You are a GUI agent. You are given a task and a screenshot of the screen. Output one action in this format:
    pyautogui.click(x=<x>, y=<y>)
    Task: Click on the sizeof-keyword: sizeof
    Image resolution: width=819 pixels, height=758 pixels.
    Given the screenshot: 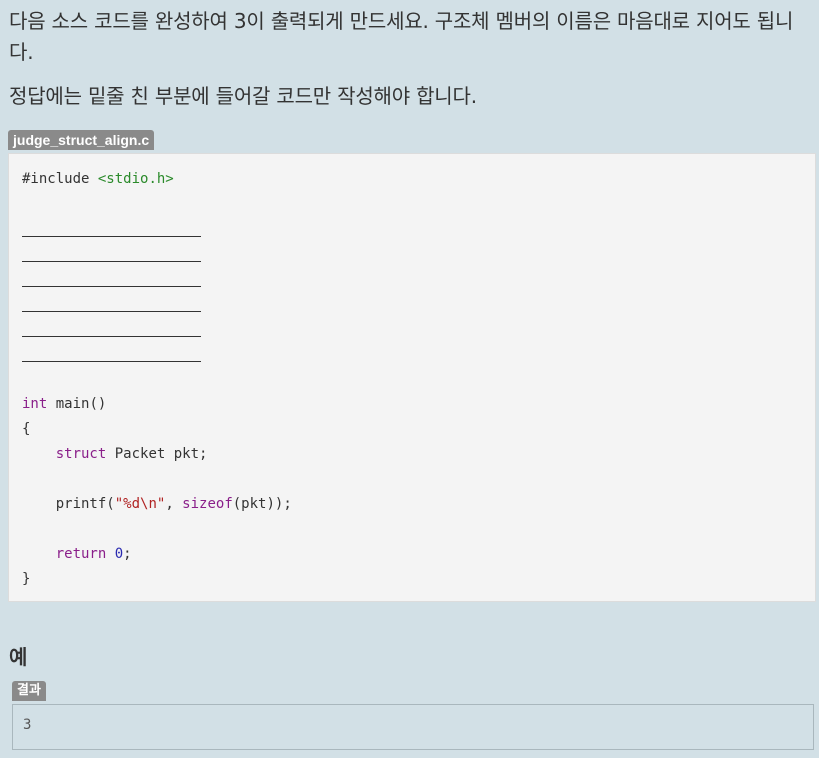 What is the action you would take?
    pyautogui.click(x=207, y=504)
    